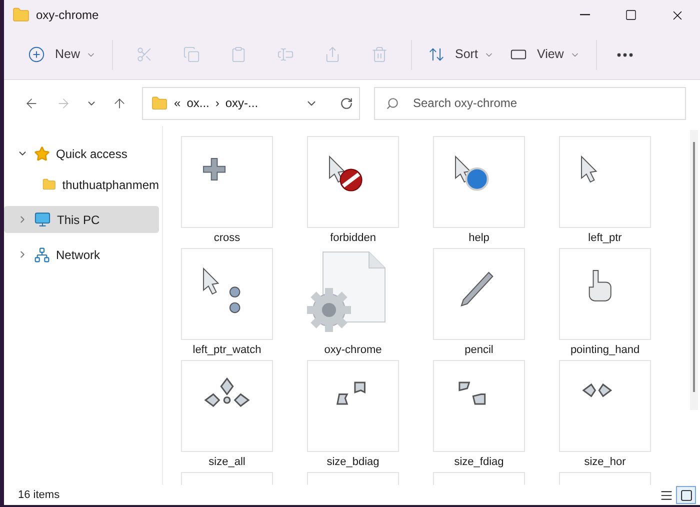 The height and width of the screenshot is (507, 700). I want to click on search-field: Search oxy-chrome, so click(530, 103).